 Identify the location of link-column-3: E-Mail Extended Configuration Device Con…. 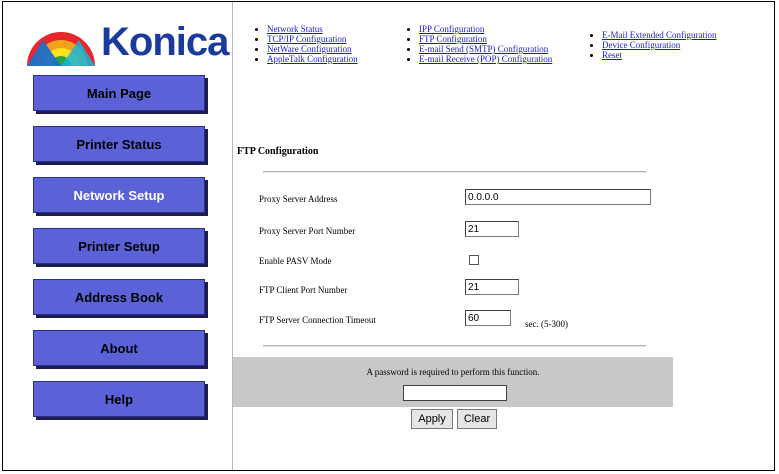
(647, 45).